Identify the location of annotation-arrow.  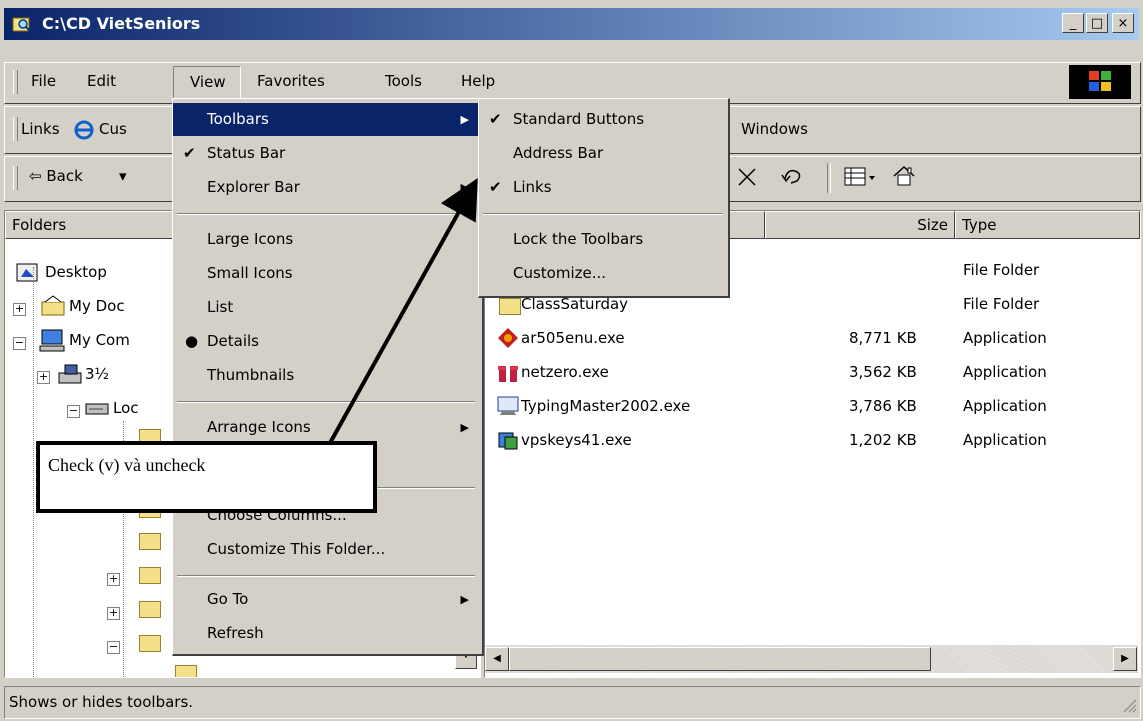
(403, 311).